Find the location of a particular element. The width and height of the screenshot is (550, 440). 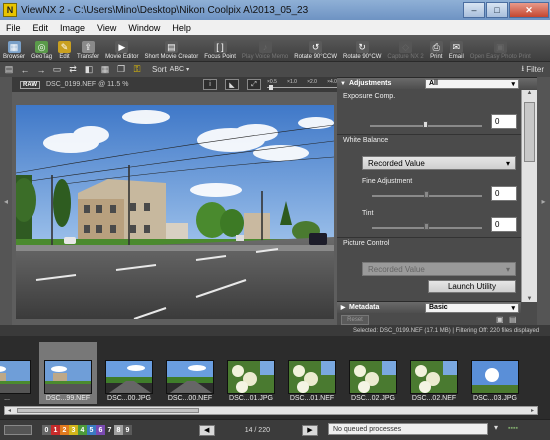

picture-control-dropdown: Recorded Value ▾ is located at coordinates (439, 269).